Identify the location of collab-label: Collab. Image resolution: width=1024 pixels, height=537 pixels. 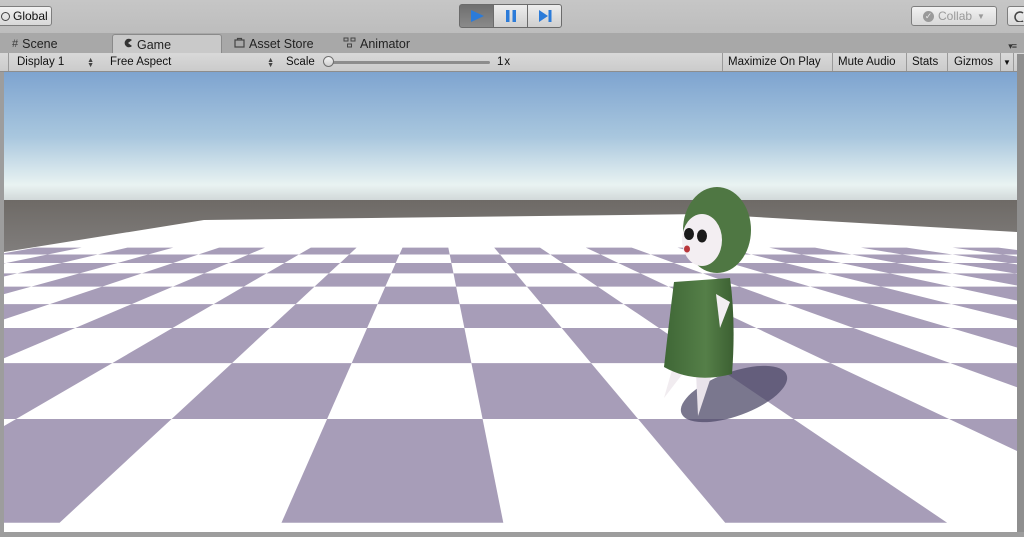
(955, 16).